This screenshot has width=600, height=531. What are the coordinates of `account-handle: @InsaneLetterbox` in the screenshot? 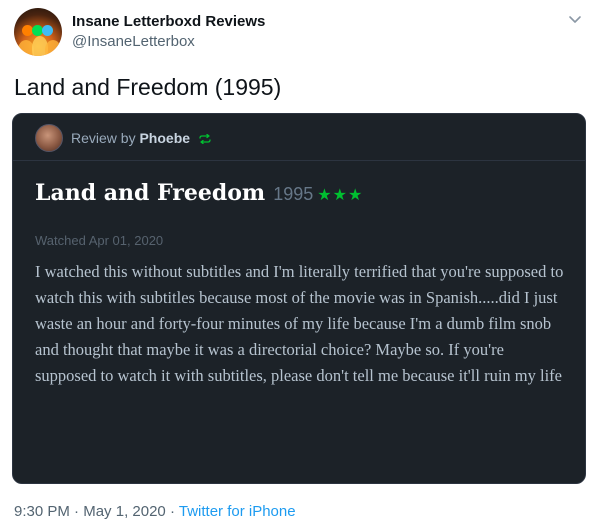 It's located at (133, 41).